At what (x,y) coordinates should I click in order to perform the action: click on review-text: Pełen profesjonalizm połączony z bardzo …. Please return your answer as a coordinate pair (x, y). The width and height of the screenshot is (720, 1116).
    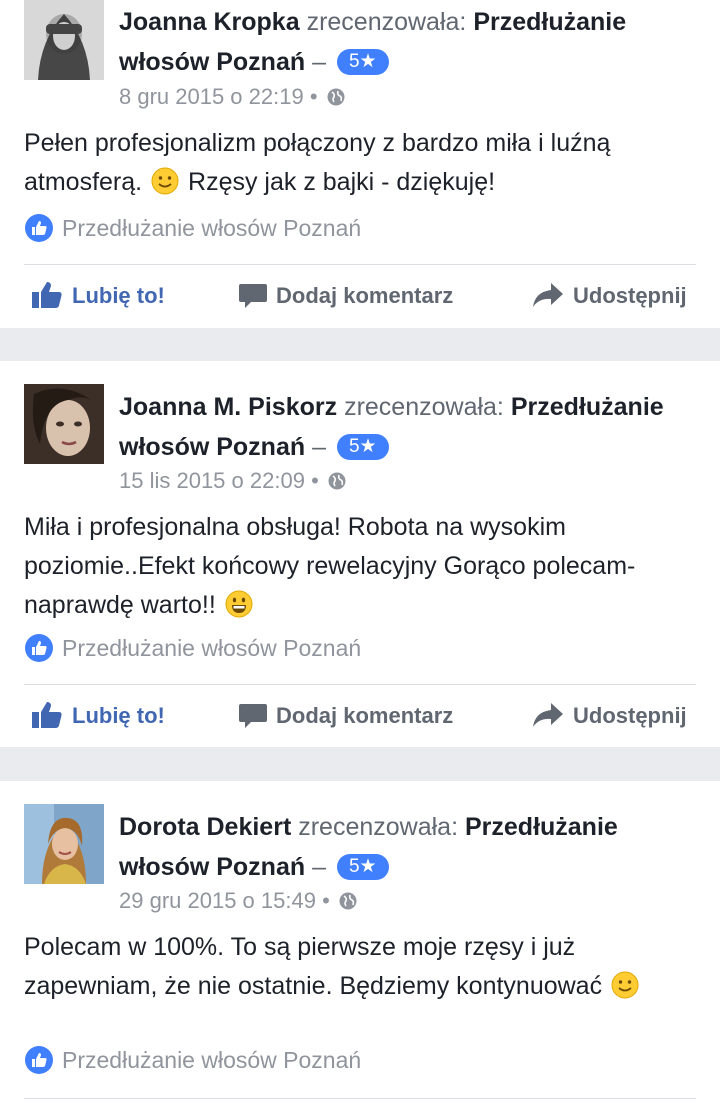
    Looking at the image, I should click on (364, 165).